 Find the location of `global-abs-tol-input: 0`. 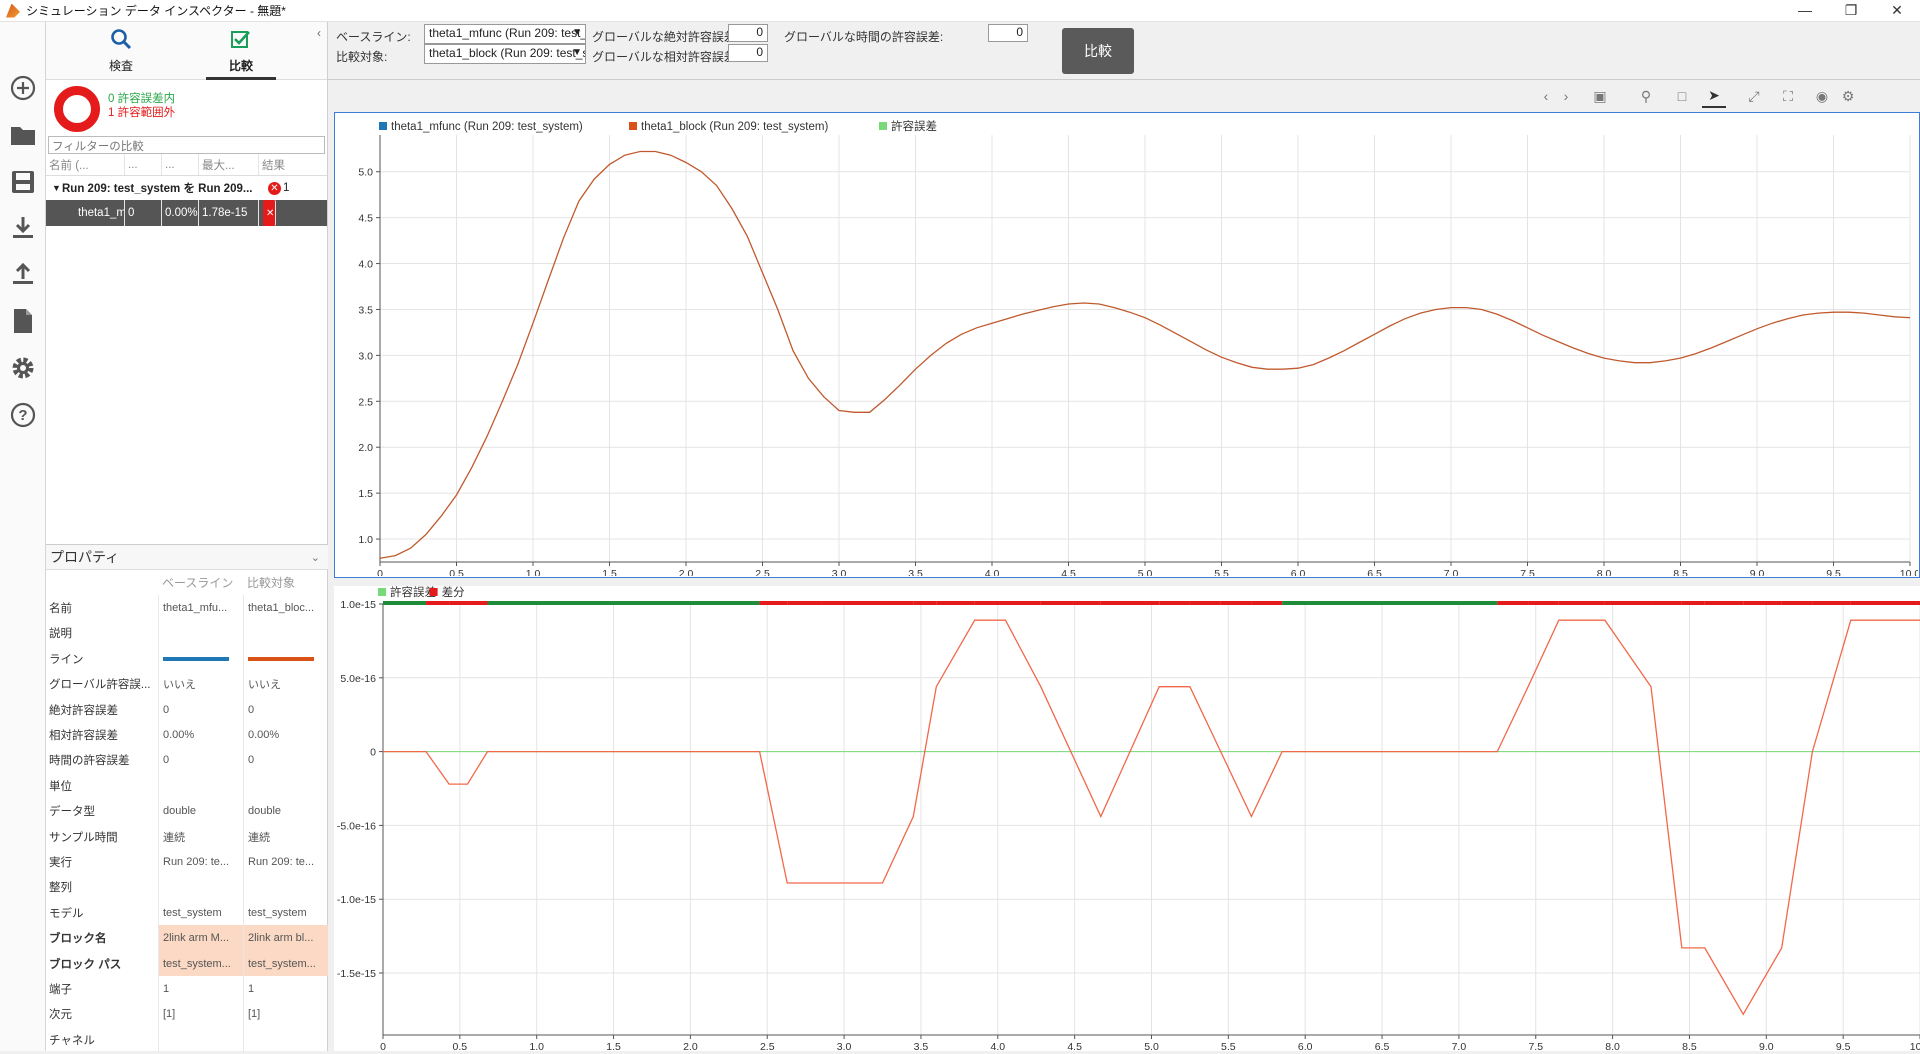

global-abs-tol-input: 0 is located at coordinates (748, 33).